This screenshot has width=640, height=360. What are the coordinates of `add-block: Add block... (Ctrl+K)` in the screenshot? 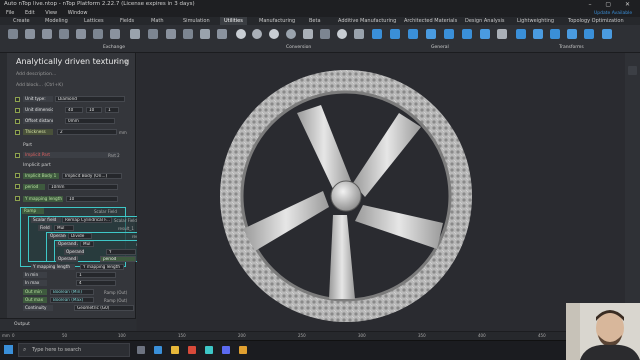 It's located at (39, 85).